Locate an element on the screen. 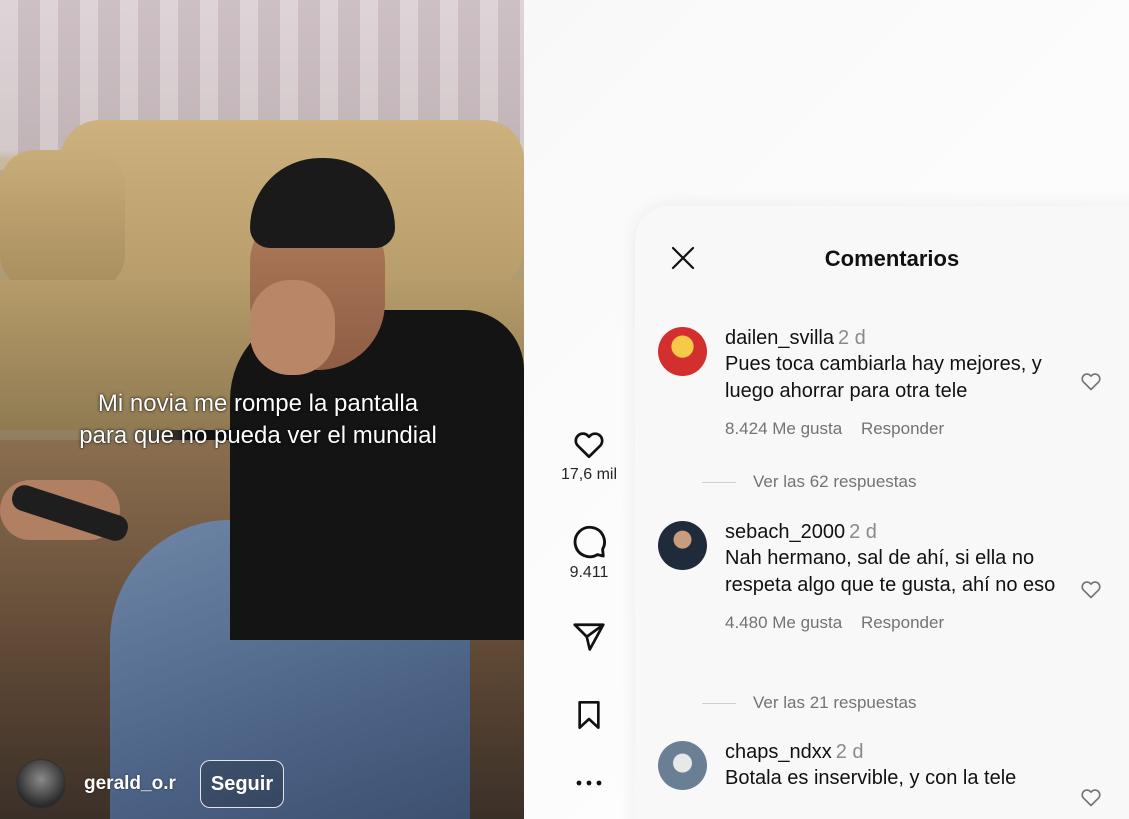 The image size is (1129, 819). author-username: gerald_o.r is located at coordinates (130, 784).